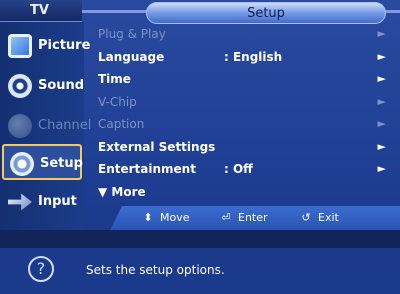 Image resolution: width=400 pixels, height=294 pixels. What do you see at coordinates (148, 217) in the screenshot?
I see `updown-arrows-icon: ⬍` at bounding box center [148, 217].